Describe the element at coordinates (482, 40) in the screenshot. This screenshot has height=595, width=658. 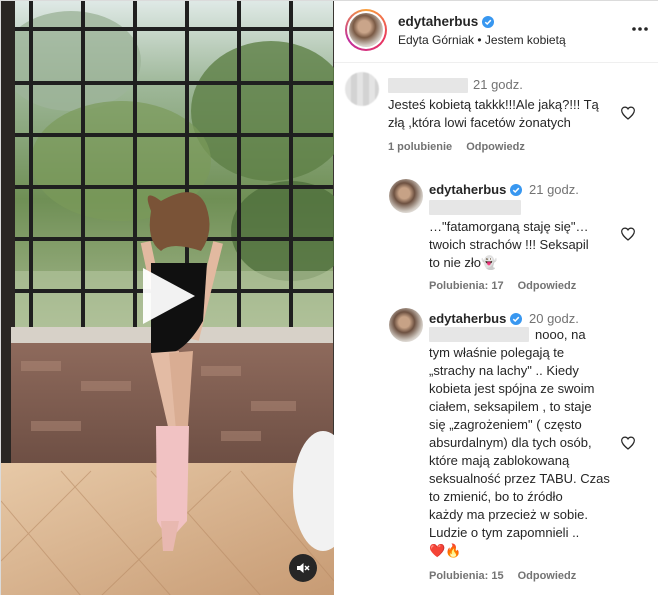
I see `author-subline: Edyta Górniak • Jestem kobietą` at that location.